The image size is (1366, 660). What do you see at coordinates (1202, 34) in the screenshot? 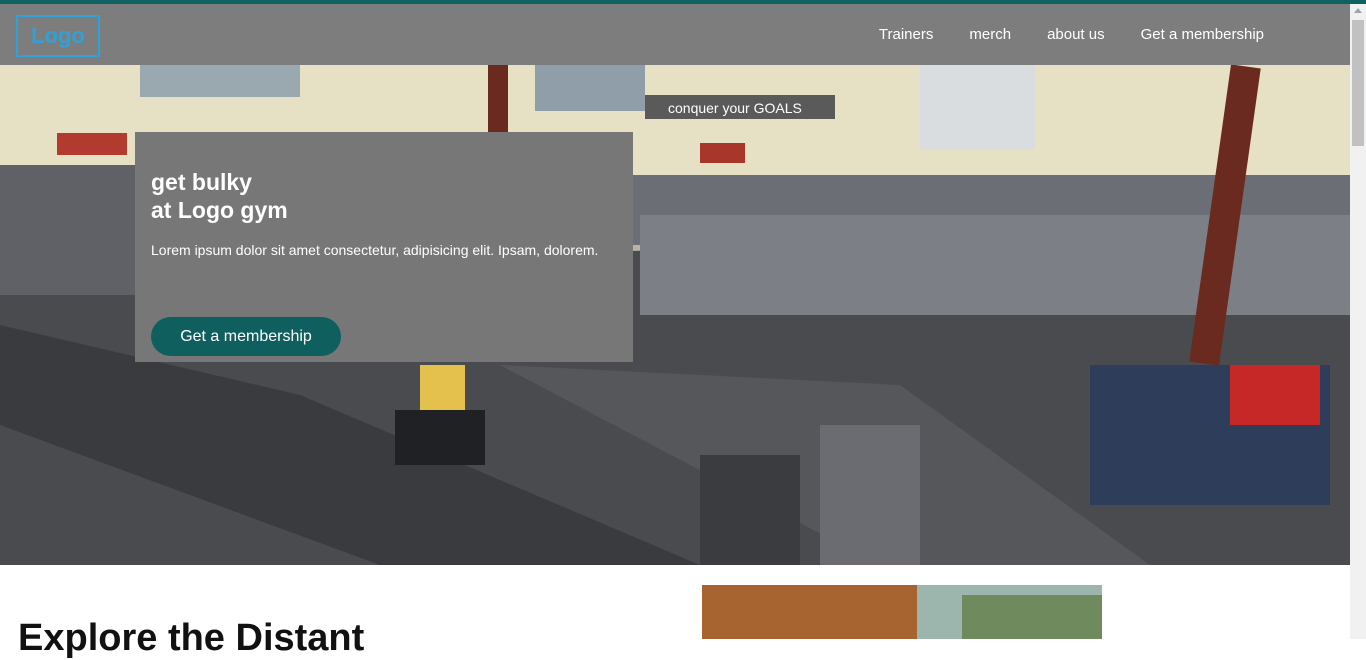
I see `nav-link-membership: Get a membership` at bounding box center [1202, 34].